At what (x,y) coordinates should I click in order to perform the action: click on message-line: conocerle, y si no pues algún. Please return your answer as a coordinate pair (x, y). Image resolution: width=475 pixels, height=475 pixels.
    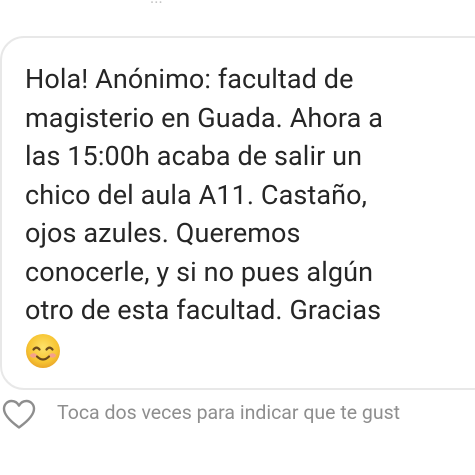
    Looking at the image, I should click on (199, 271).